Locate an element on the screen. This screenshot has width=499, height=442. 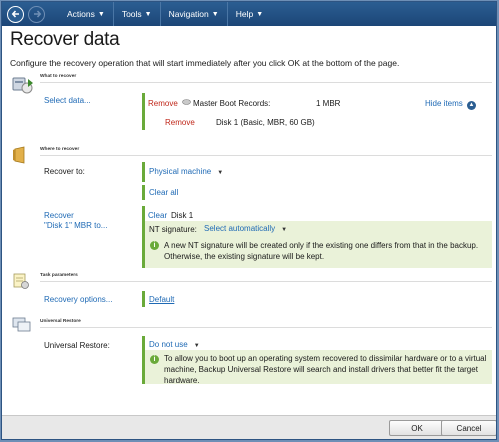
clear-target-link: Clear is located at coordinates (157, 215).